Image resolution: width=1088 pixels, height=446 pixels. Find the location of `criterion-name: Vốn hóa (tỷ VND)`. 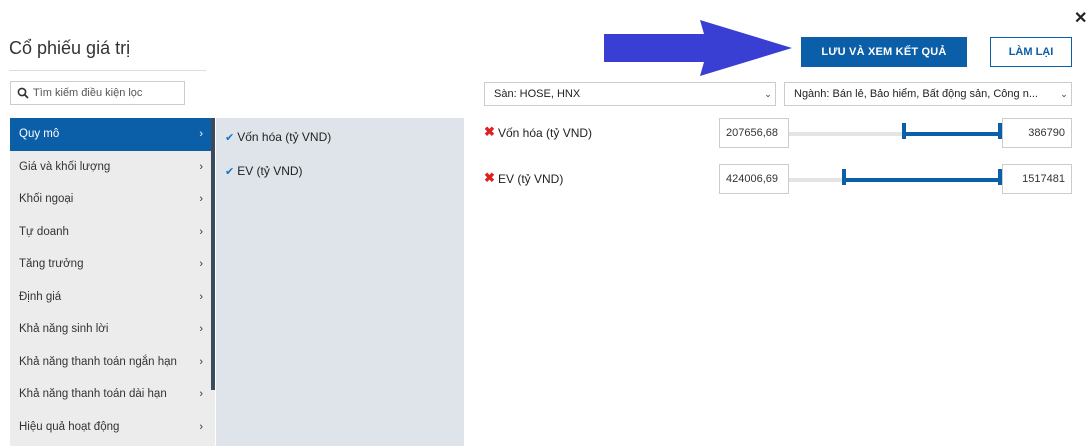

criterion-name: Vốn hóa (tỷ VND) is located at coordinates (545, 133).